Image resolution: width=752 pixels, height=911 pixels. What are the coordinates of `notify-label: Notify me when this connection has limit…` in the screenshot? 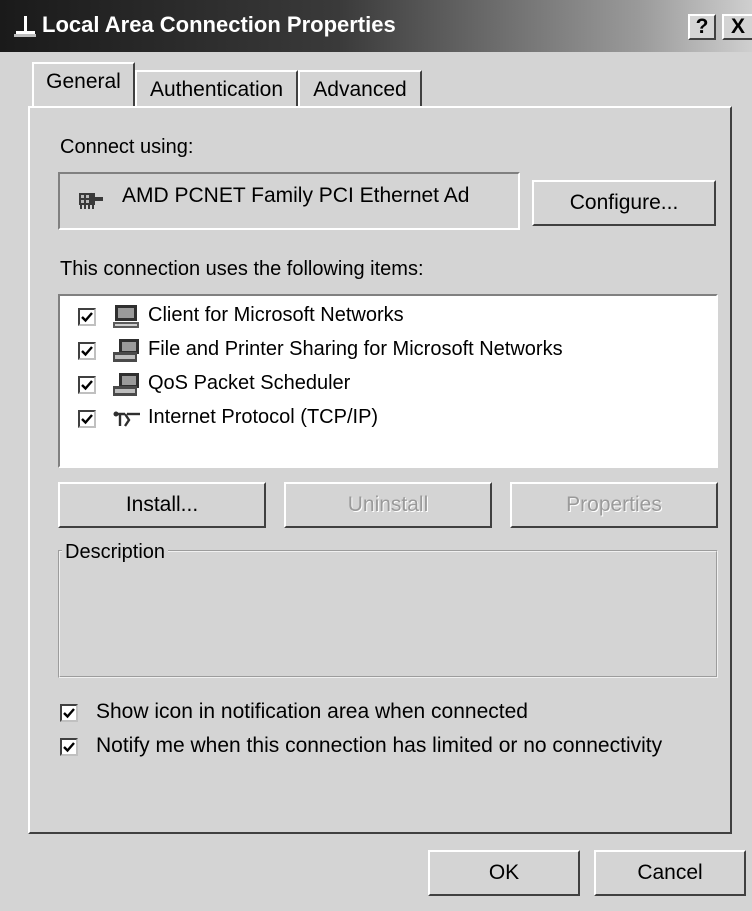 It's located at (379, 745).